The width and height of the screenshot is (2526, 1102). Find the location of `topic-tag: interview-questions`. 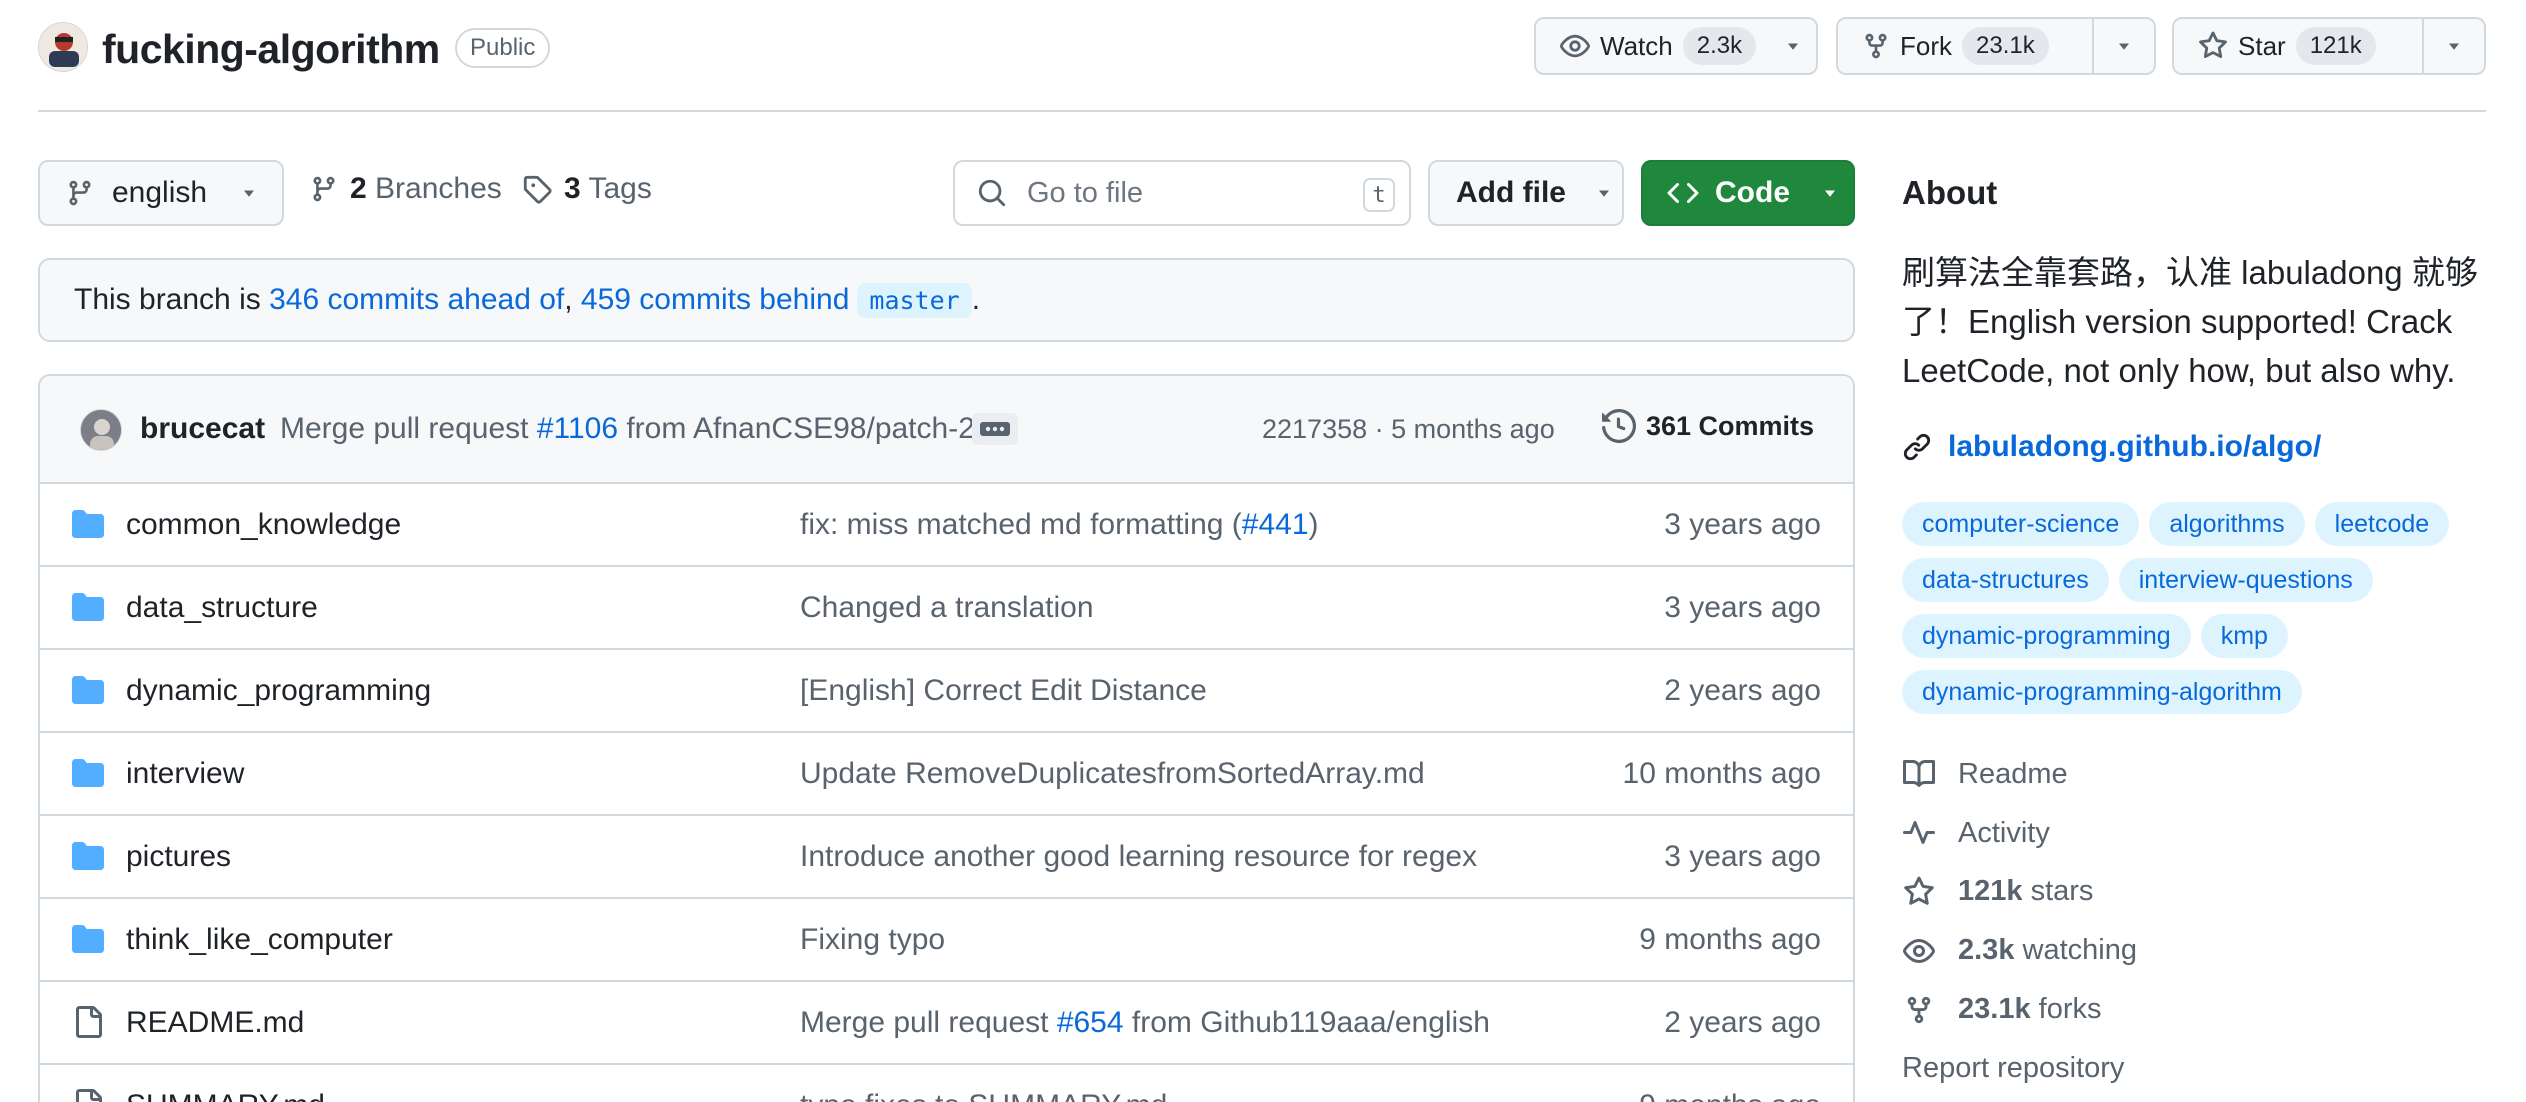

topic-tag: interview-questions is located at coordinates (2245, 580).